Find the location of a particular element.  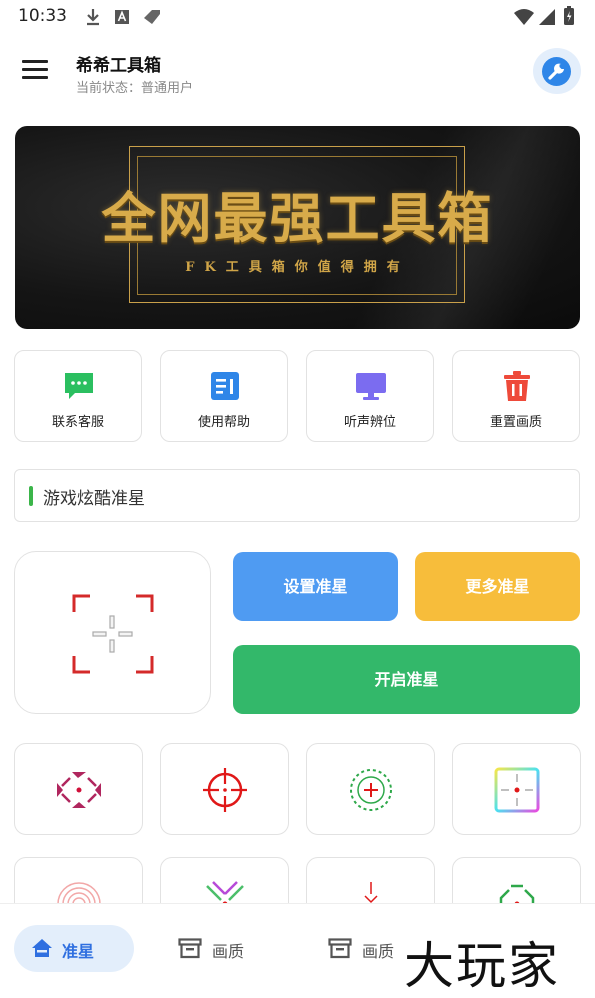

download-icon is located at coordinates (93, 17).